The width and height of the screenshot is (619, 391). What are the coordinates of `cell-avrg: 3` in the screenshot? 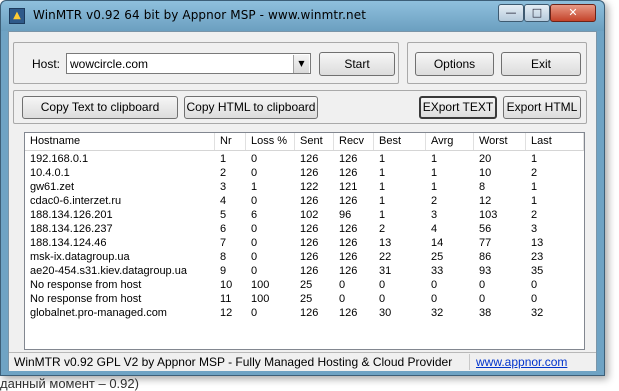 It's located at (434, 215).